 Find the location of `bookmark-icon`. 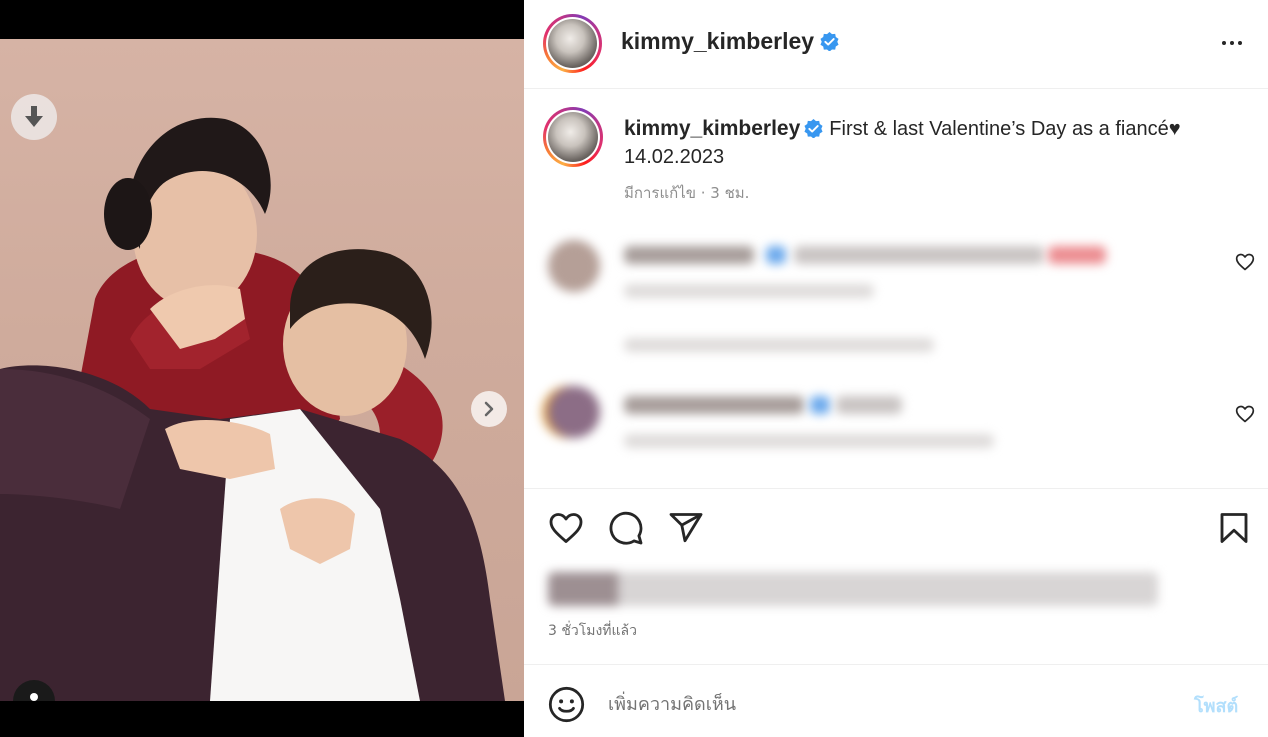

bookmark-icon is located at coordinates (1234, 528).